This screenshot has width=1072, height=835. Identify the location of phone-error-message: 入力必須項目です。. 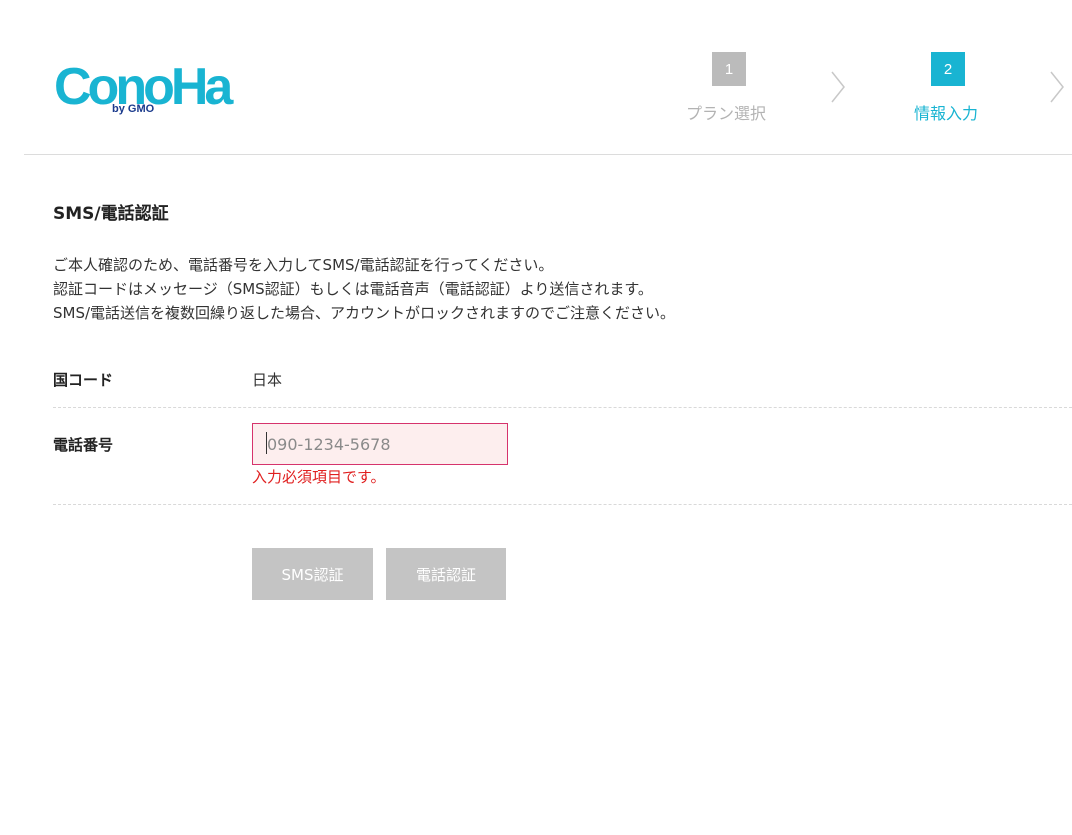
(319, 477).